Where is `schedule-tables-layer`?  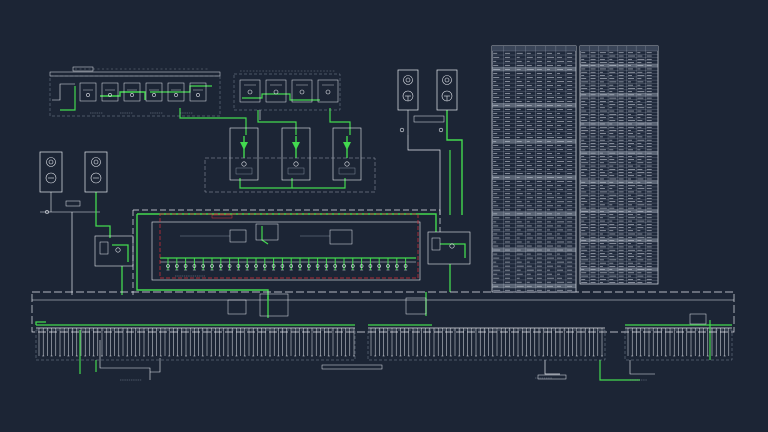 schedule-tables-layer is located at coordinates (575, 169).